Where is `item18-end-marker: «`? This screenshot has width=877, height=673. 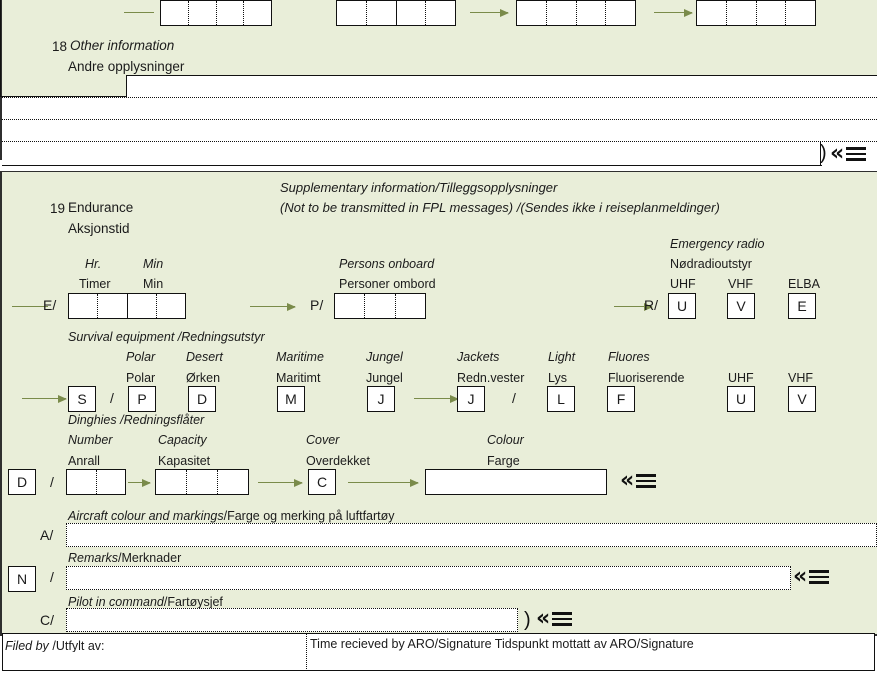
item18-end-marker: « is located at coordinates (848, 154).